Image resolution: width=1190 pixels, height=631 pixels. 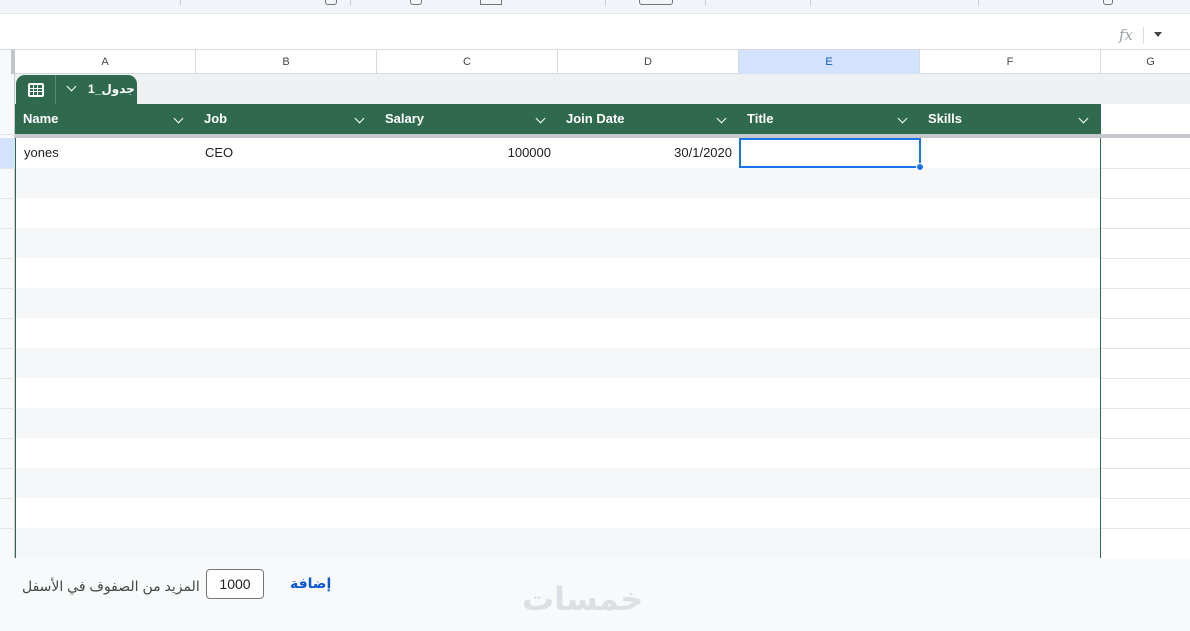 I want to click on fill-handle, so click(x=920, y=167).